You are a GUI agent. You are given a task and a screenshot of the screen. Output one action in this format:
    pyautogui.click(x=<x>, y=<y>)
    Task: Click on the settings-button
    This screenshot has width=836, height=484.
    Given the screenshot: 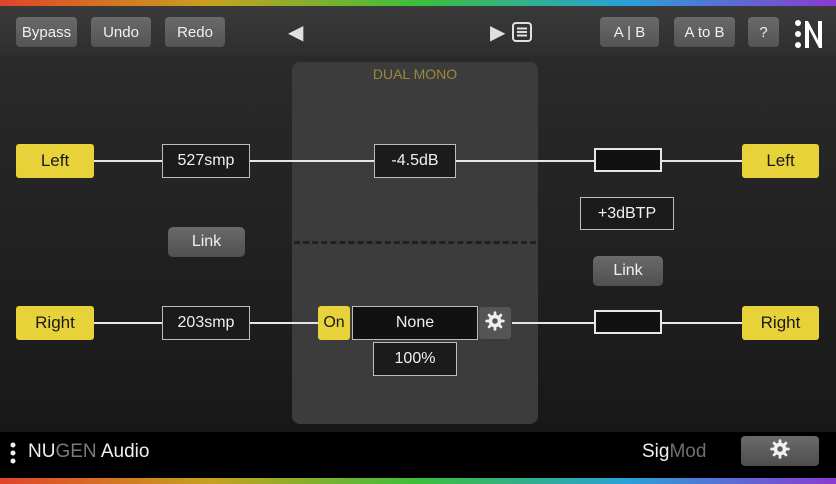 What is the action you would take?
    pyautogui.click(x=780, y=451)
    